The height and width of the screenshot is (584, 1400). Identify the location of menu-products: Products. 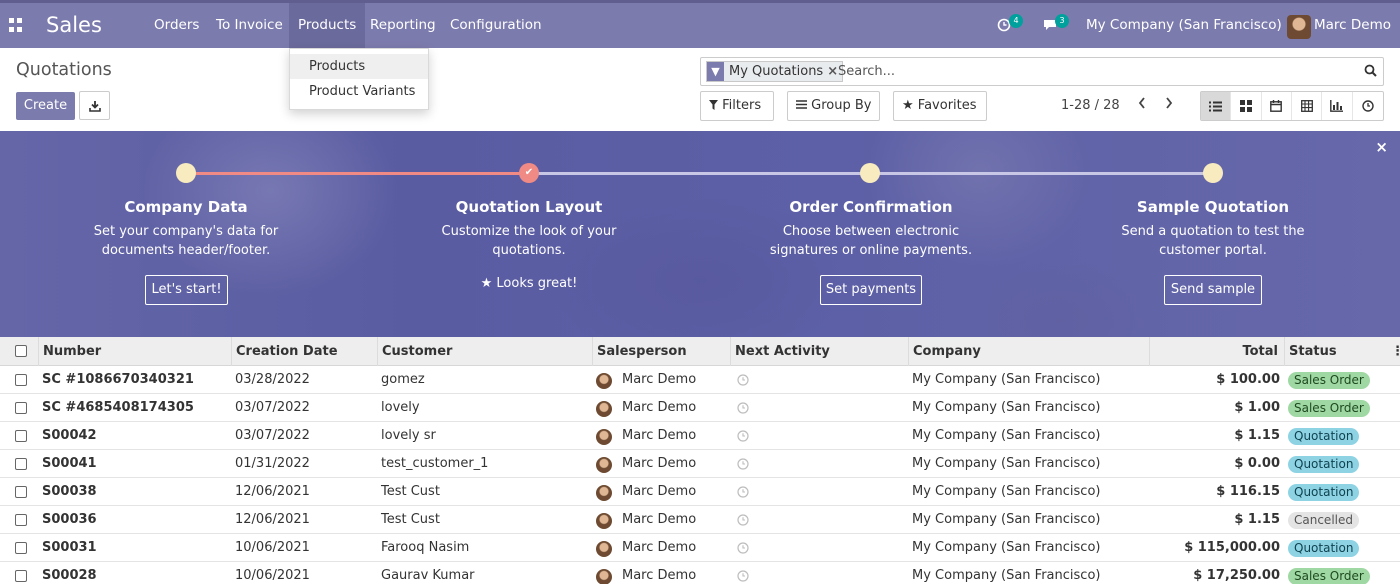
(327, 25).